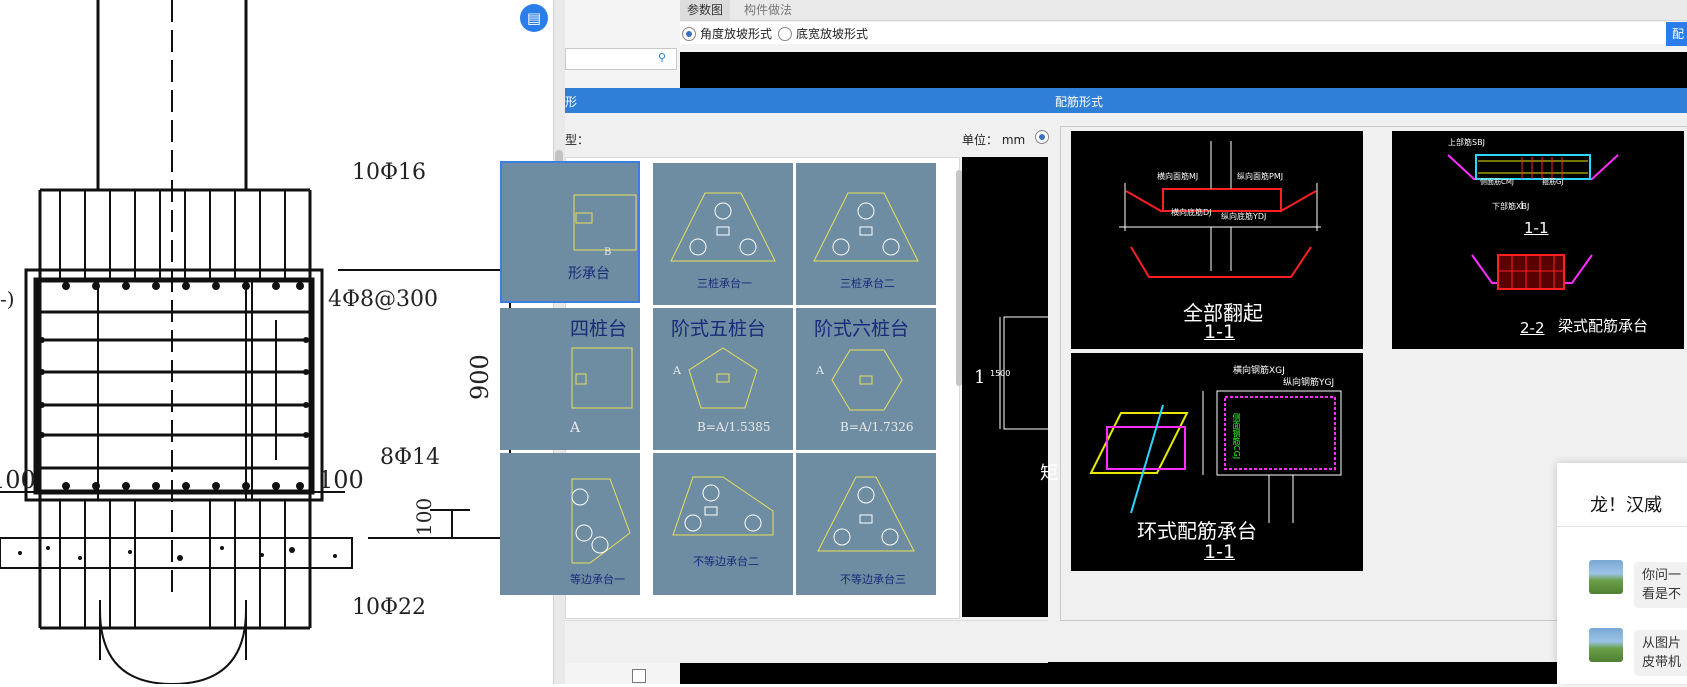  Describe the element at coordinates (873, 579) in the screenshot. I see `thumb-unequal-cap-3-label: 不等边承台三` at that location.